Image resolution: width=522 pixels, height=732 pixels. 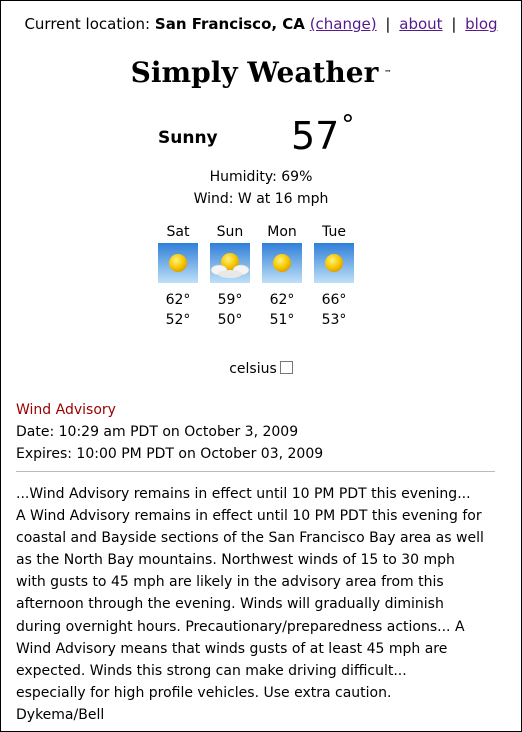 I want to click on celsius-toggle: celsius, so click(x=261, y=369).